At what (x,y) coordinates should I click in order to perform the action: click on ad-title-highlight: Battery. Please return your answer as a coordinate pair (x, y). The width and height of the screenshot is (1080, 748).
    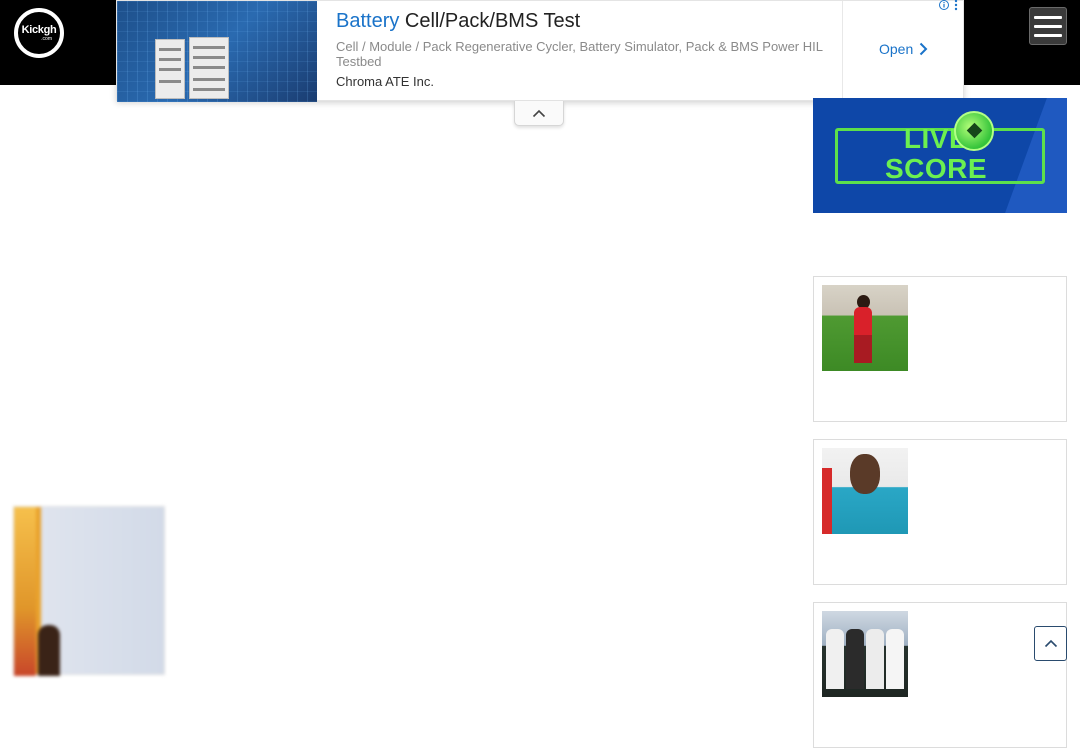
    Looking at the image, I should click on (368, 21).